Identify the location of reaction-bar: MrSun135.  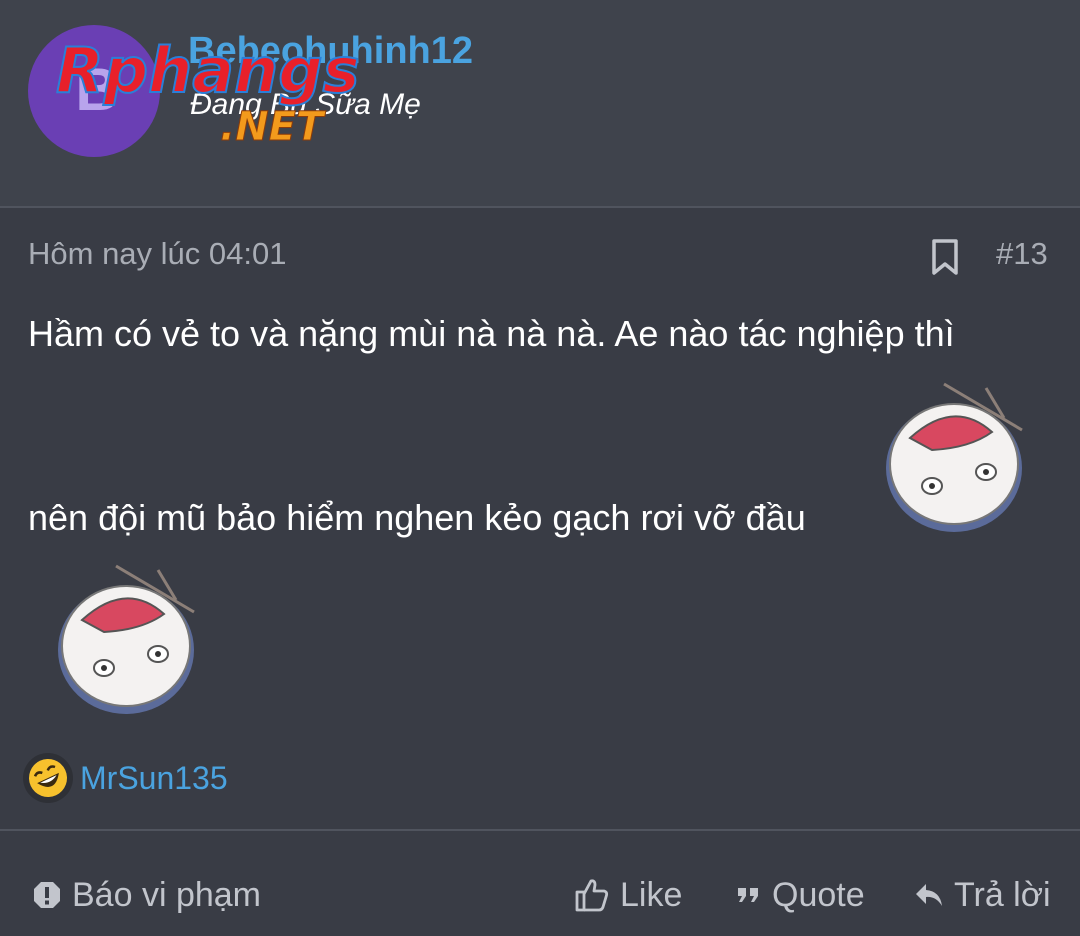
(125, 778).